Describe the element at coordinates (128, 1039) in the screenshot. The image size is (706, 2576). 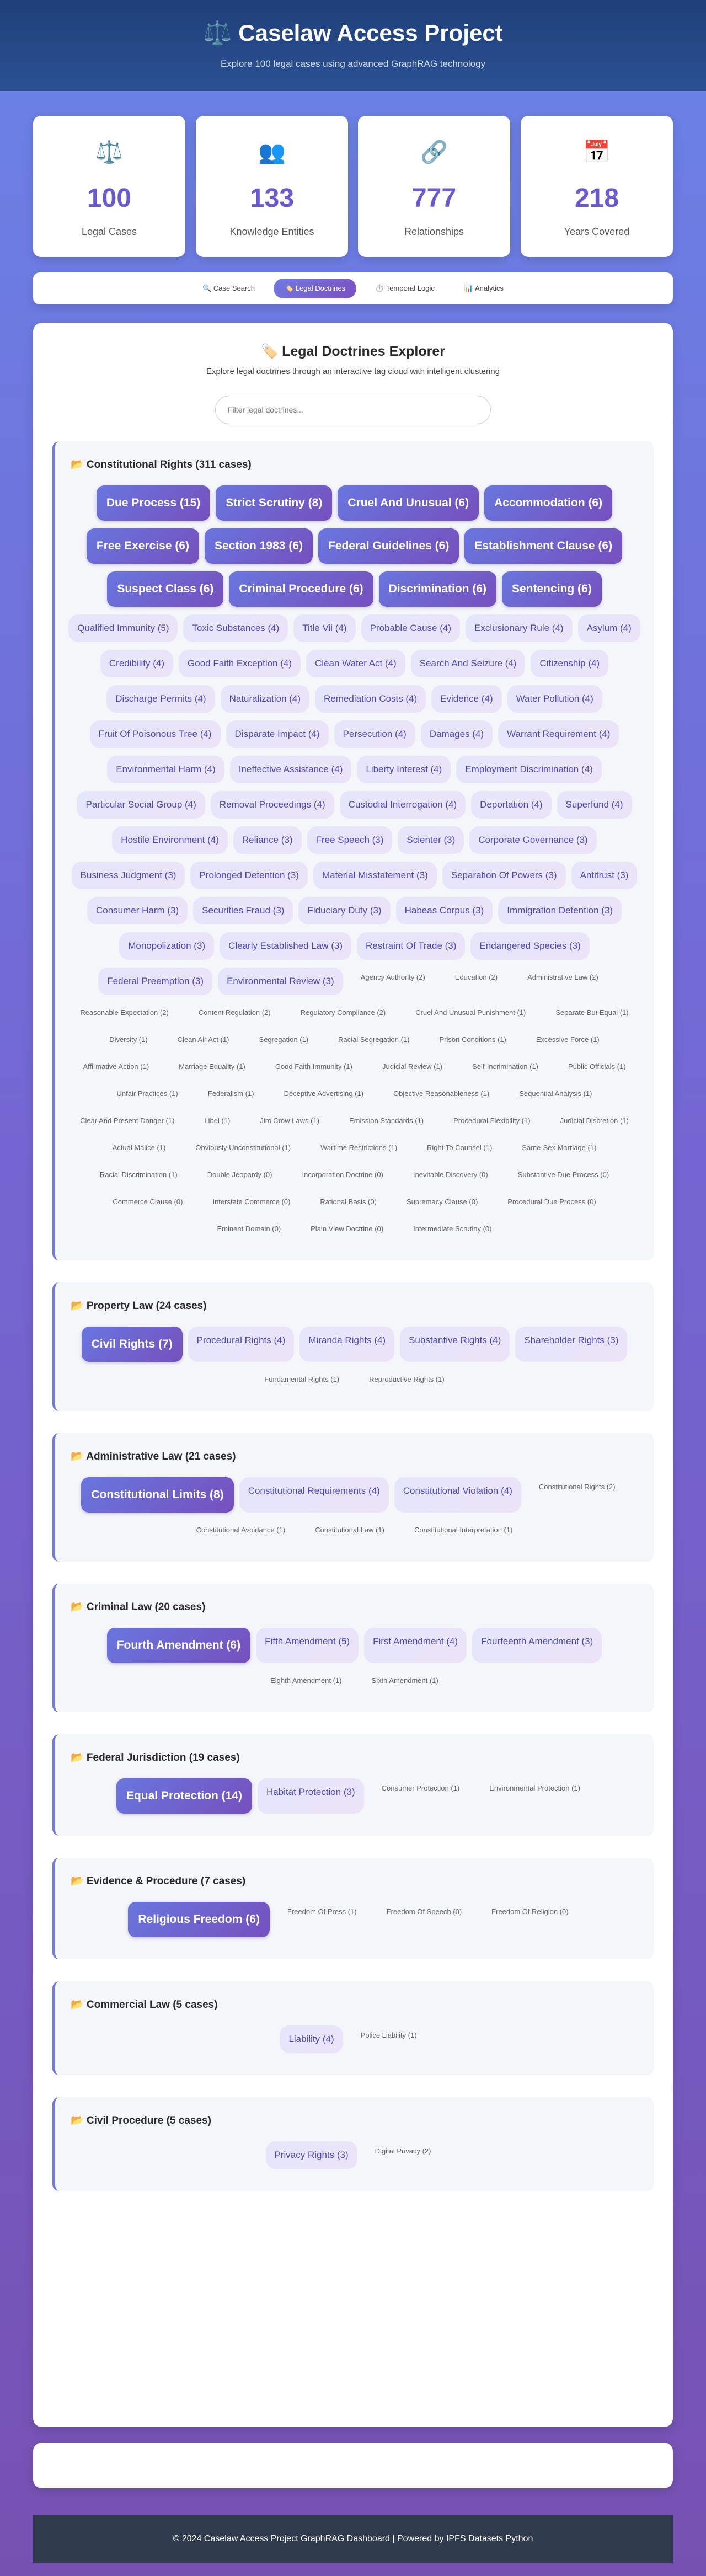
I see `doctrine-tag: Diversity (1)` at that location.